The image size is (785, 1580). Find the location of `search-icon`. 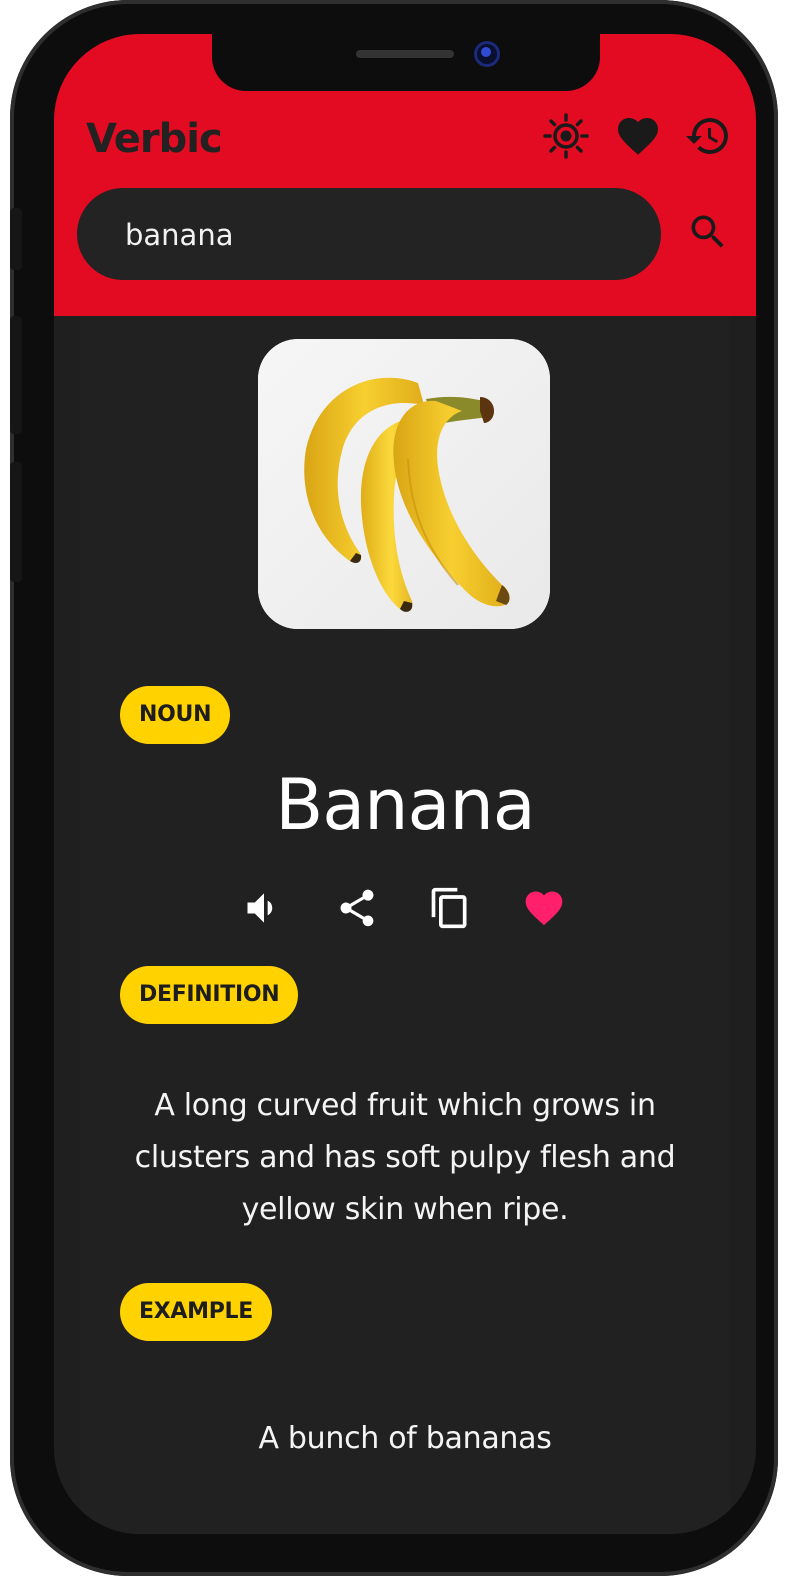

search-icon is located at coordinates (708, 232).